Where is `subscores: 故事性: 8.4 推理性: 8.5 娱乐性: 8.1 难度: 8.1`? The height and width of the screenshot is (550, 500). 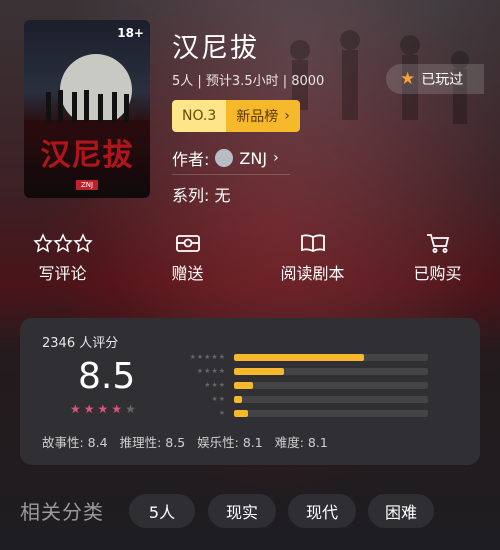 subscores: 故事性: 8.4 推理性: 8.5 娱乐性: 8.1 难度: 8.1 is located at coordinates (185, 441).